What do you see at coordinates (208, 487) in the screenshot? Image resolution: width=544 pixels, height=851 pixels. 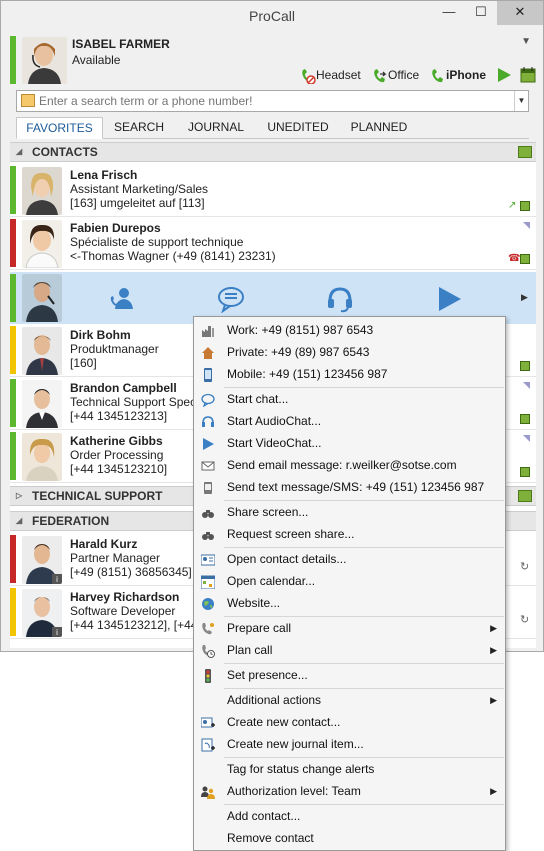 I see `sms-icon` at bounding box center [208, 487].